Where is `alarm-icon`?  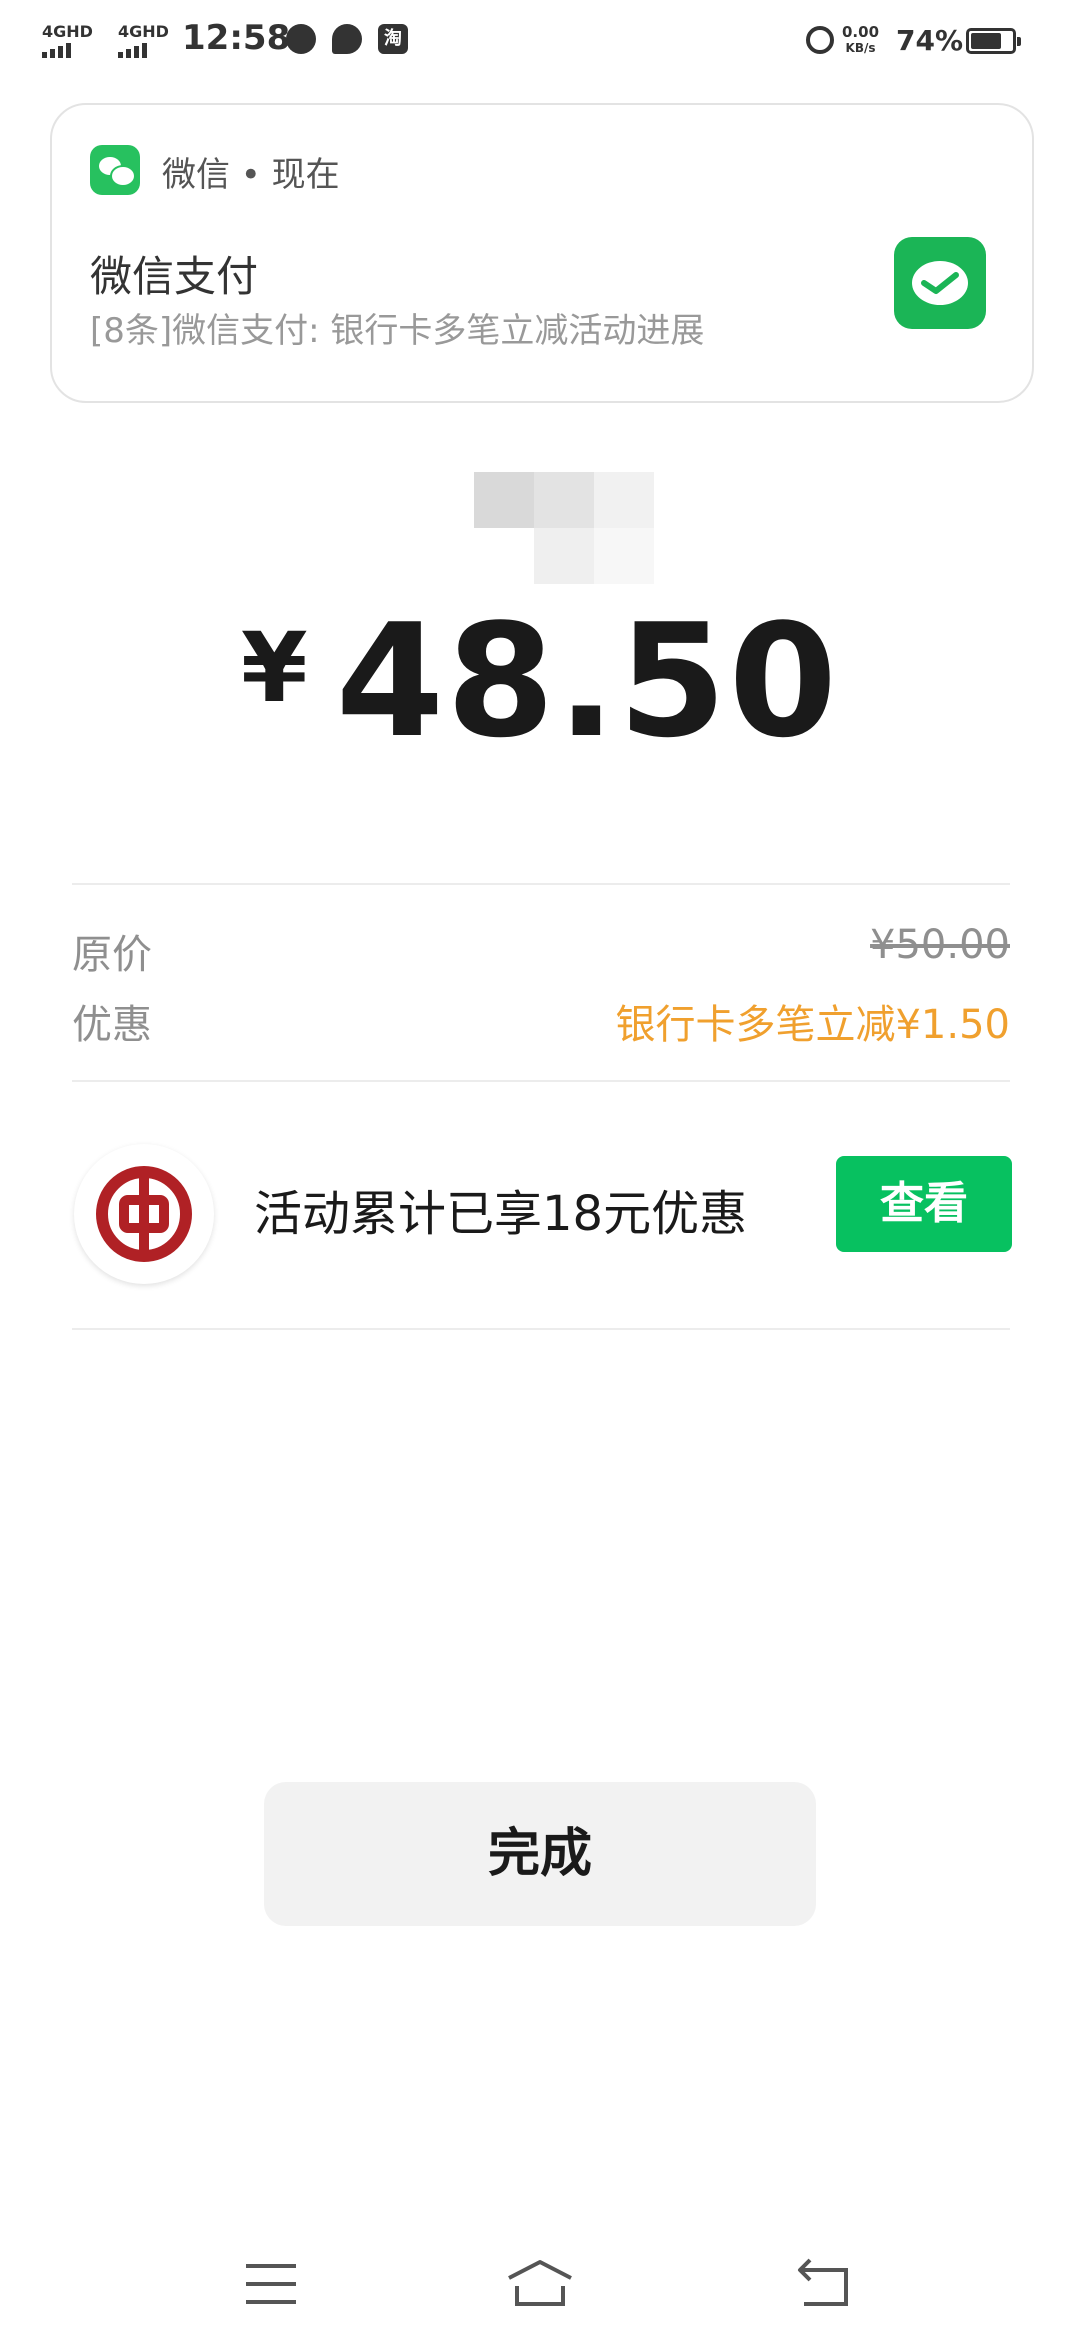
alarm-icon is located at coordinates (820, 40).